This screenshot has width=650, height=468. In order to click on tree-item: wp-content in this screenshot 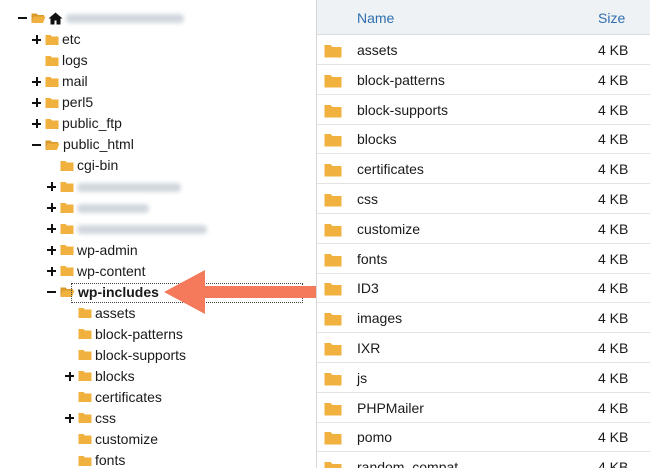, I will do `click(95, 271)`.